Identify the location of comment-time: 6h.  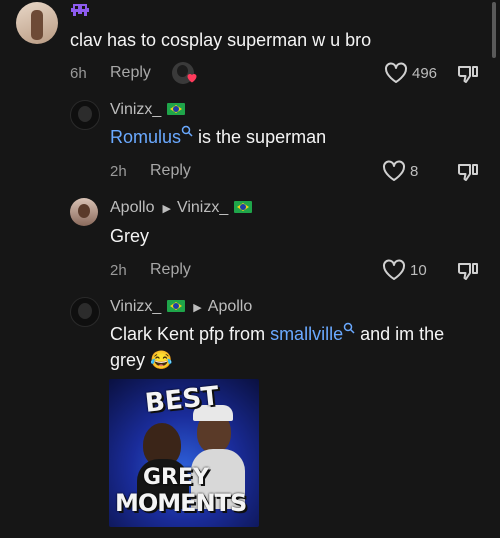
(78, 73).